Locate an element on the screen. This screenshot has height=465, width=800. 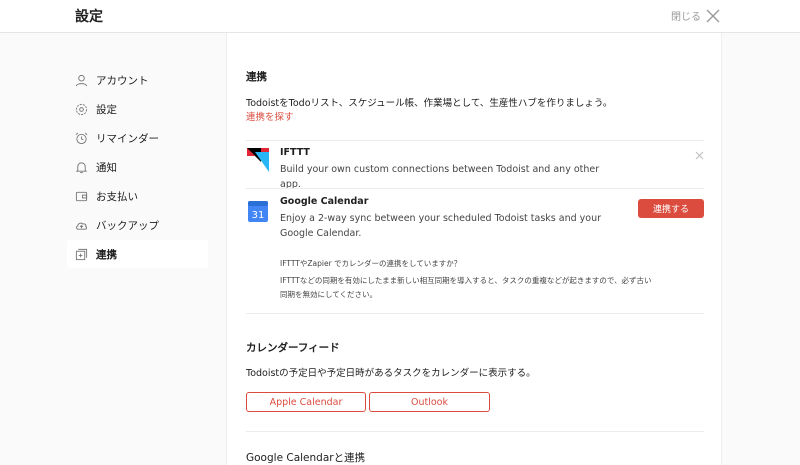
close-button: 閉じる is located at coordinates (695, 15).